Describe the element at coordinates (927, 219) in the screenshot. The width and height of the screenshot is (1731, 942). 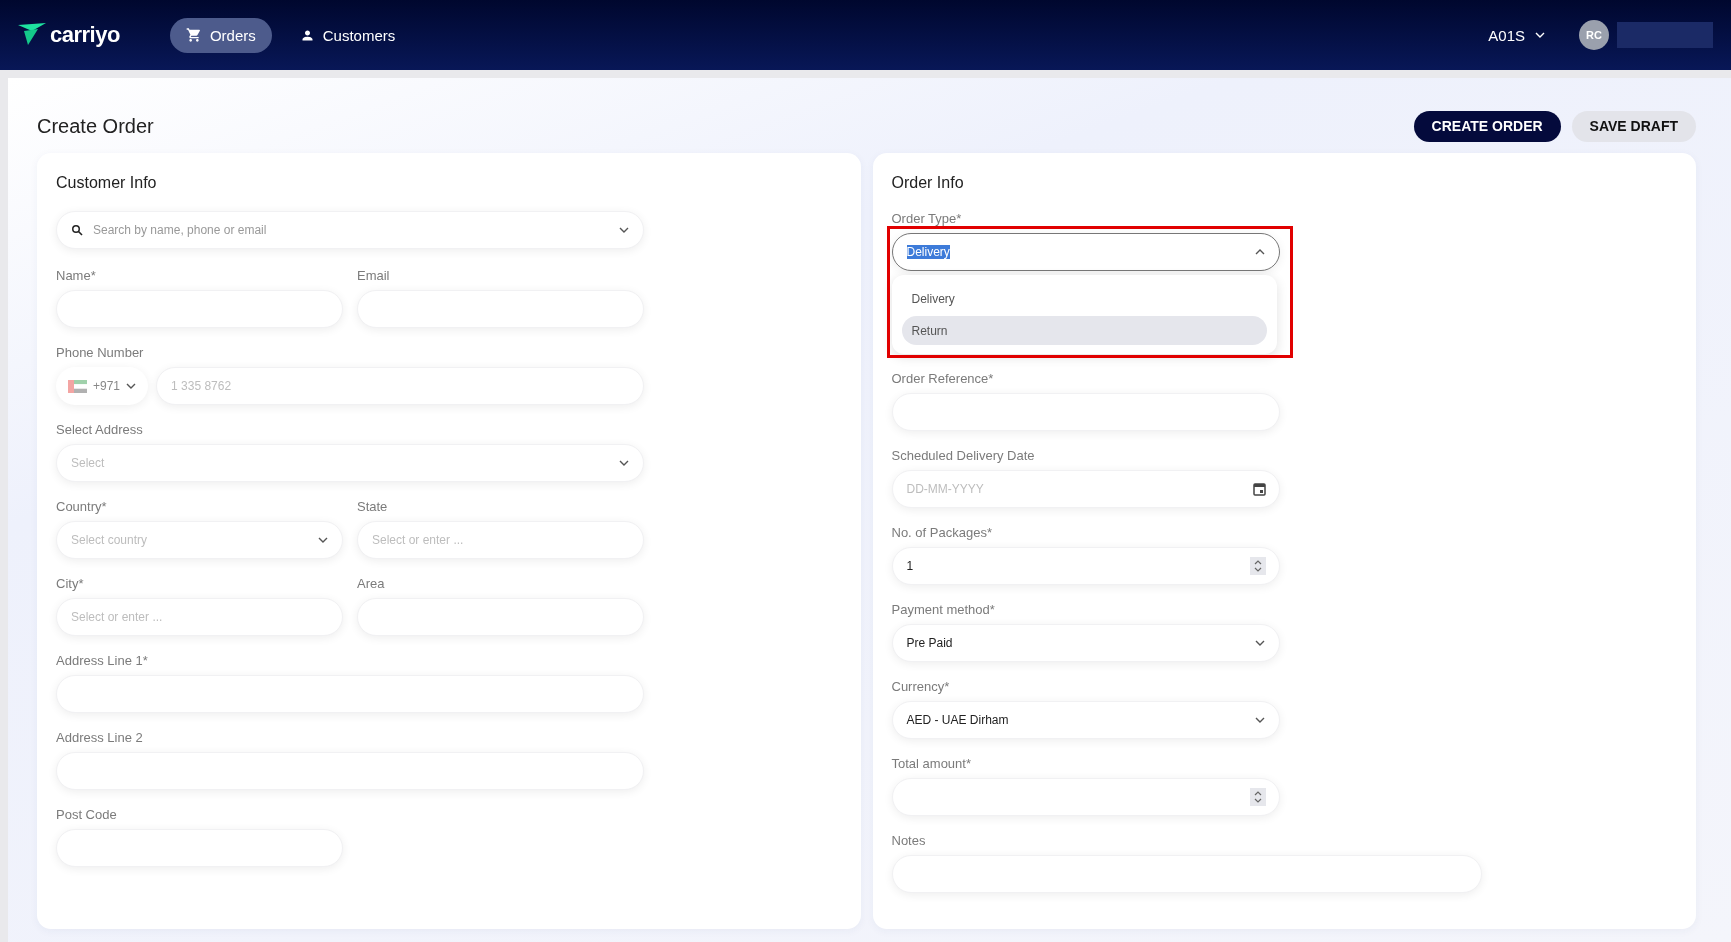
I see `field-label: Order Type*` at that location.